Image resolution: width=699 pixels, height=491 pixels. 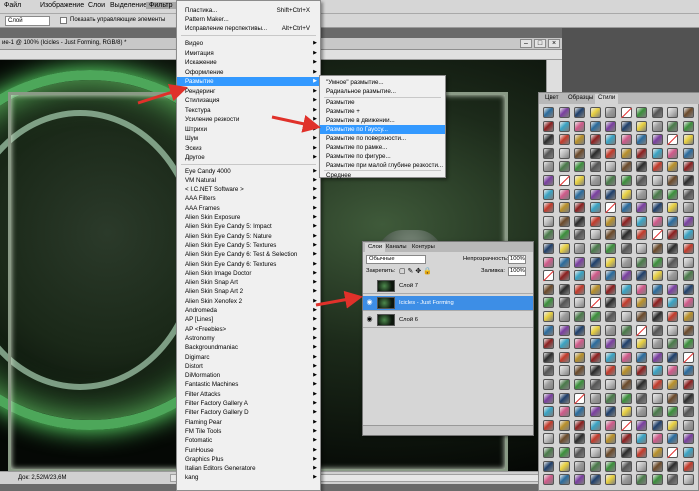 What do you see at coordinates (248, 217) in the screenshot?
I see `menu-item-plugin-5: Alien Skin Exposure ▶` at bounding box center [248, 217].